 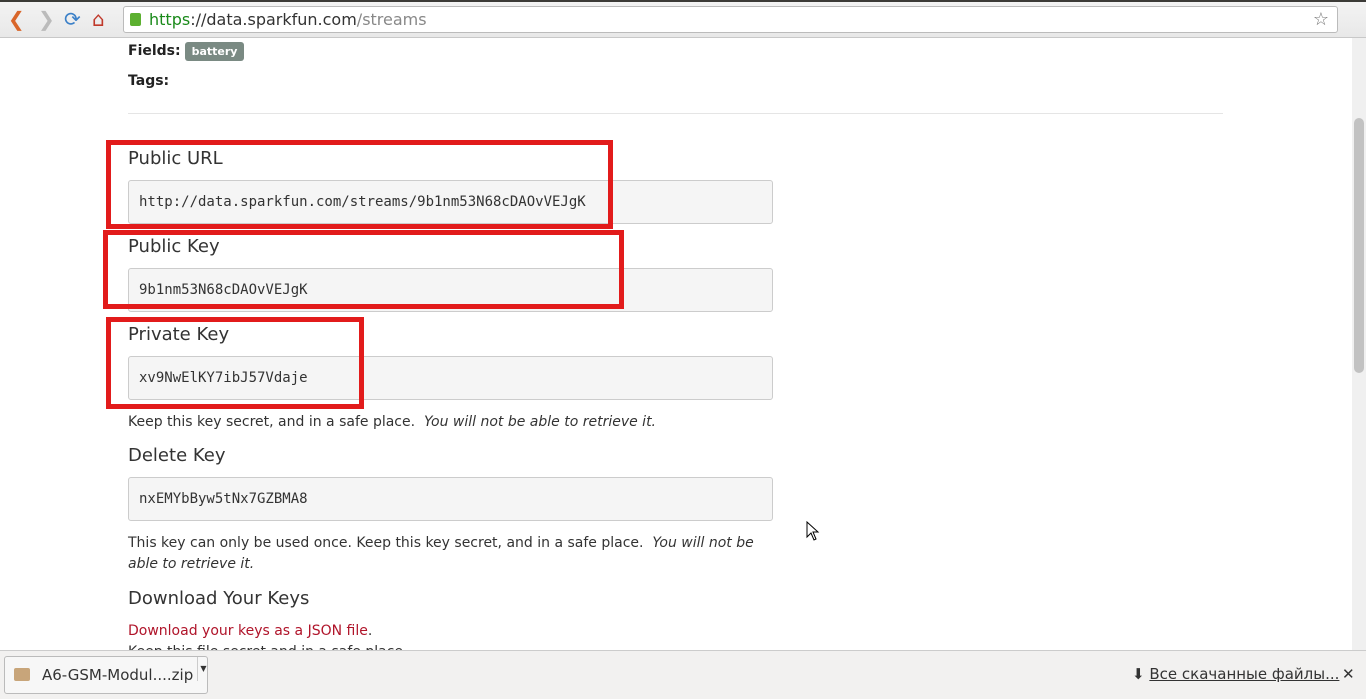 What do you see at coordinates (98, 19) in the screenshot?
I see `home-icon: ⌂` at bounding box center [98, 19].